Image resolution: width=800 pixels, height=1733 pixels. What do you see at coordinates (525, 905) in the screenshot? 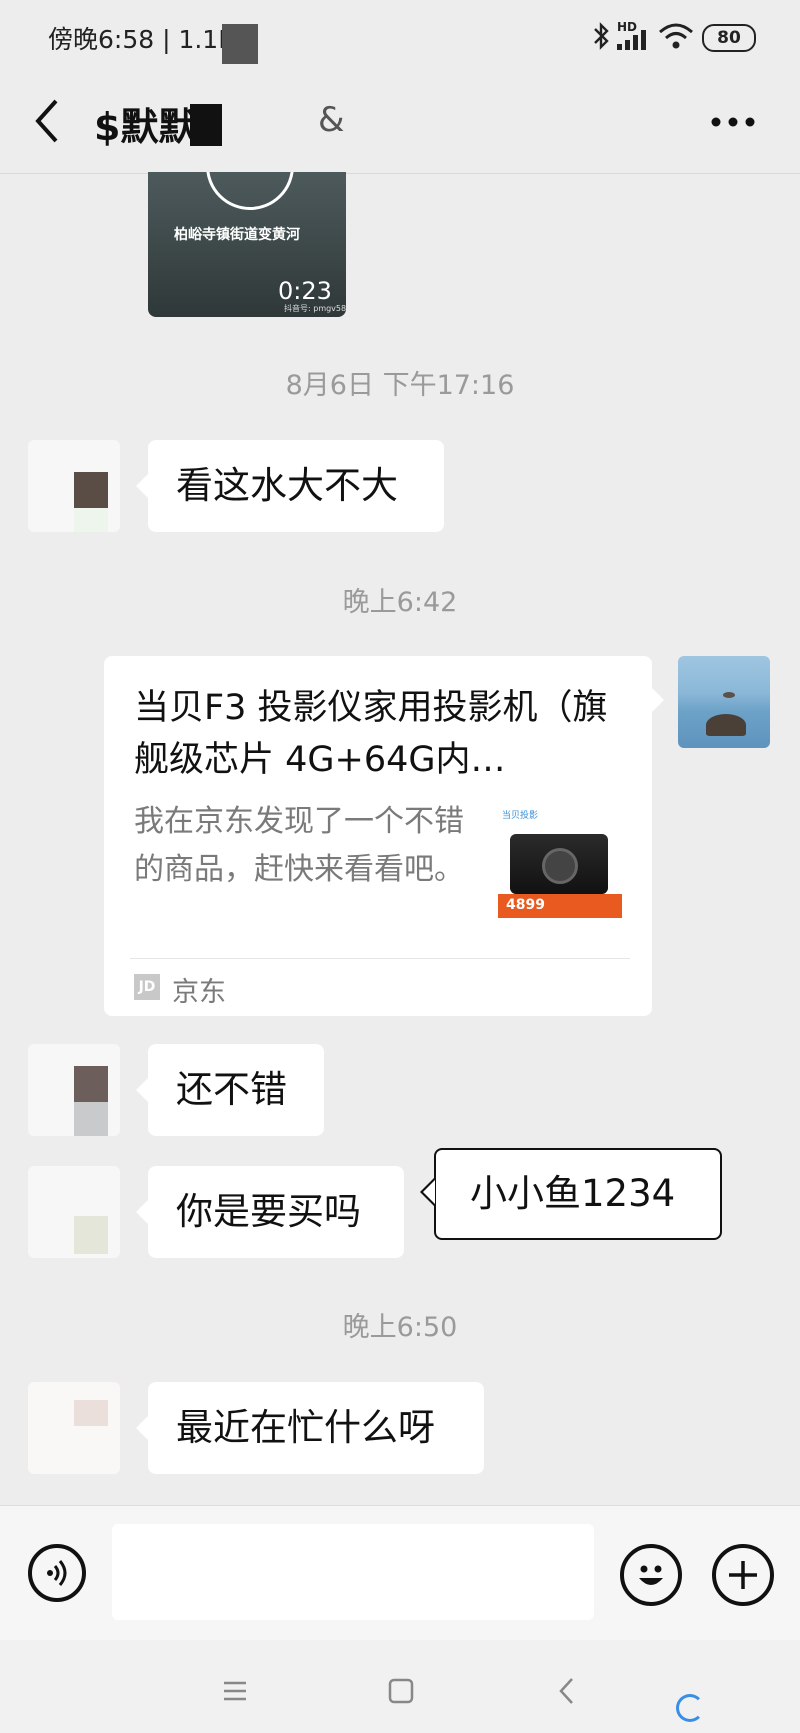
I see `thumbnail-price: 4899` at bounding box center [525, 905].